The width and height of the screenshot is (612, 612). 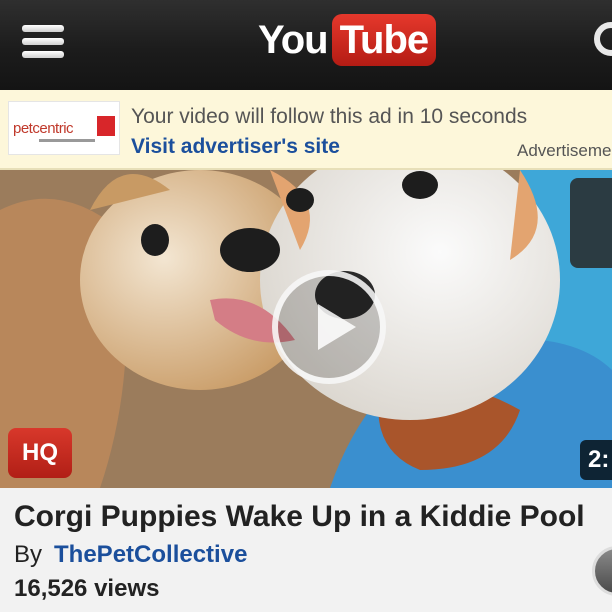 What do you see at coordinates (564, 150) in the screenshot?
I see `advertisement-label: Advertisement` at bounding box center [564, 150].